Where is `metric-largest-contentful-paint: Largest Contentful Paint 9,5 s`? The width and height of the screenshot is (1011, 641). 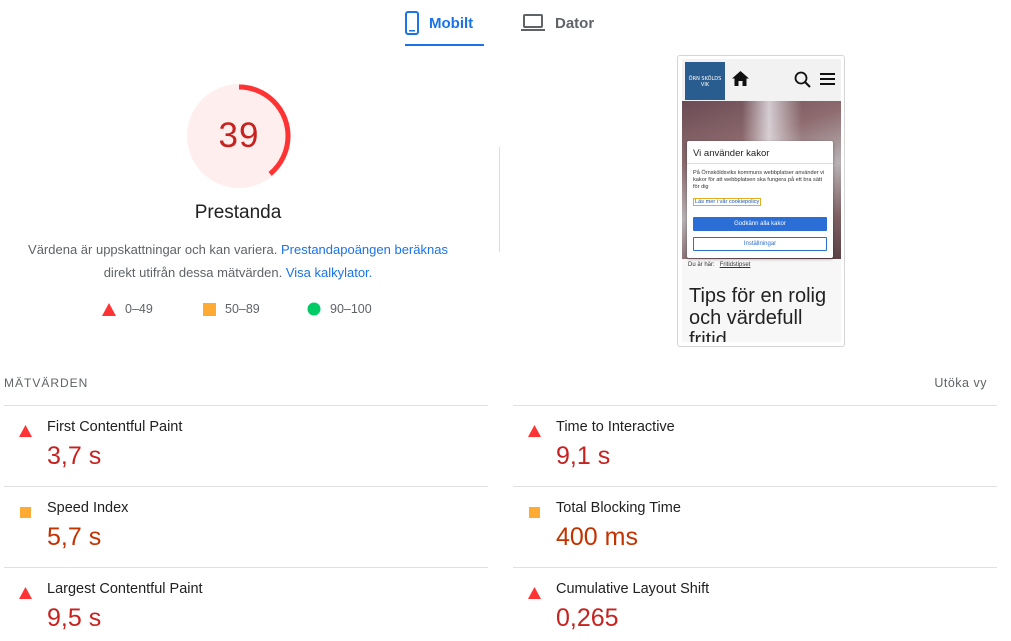 metric-largest-contentful-paint: Largest Contentful Paint 9,5 s is located at coordinates (246, 604).